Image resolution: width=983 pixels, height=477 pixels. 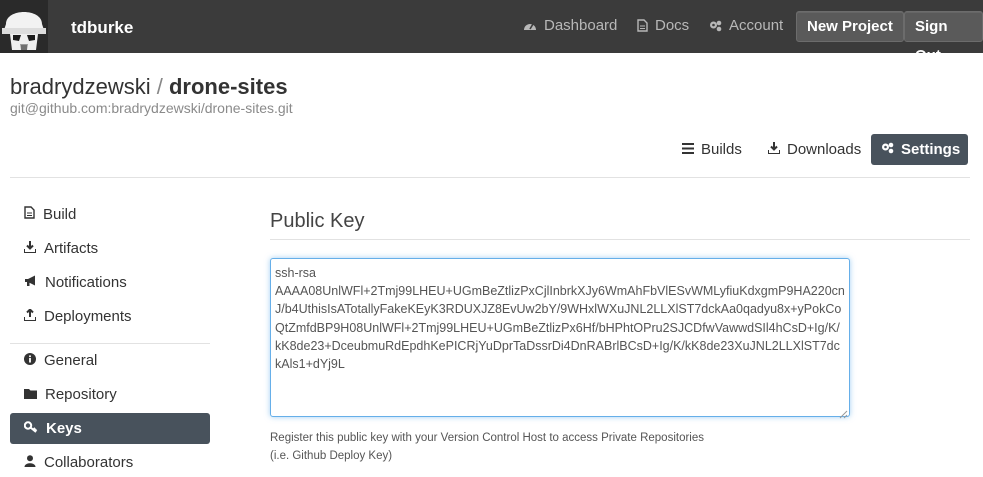 I want to click on tab-settings: Settings, so click(x=919, y=149).